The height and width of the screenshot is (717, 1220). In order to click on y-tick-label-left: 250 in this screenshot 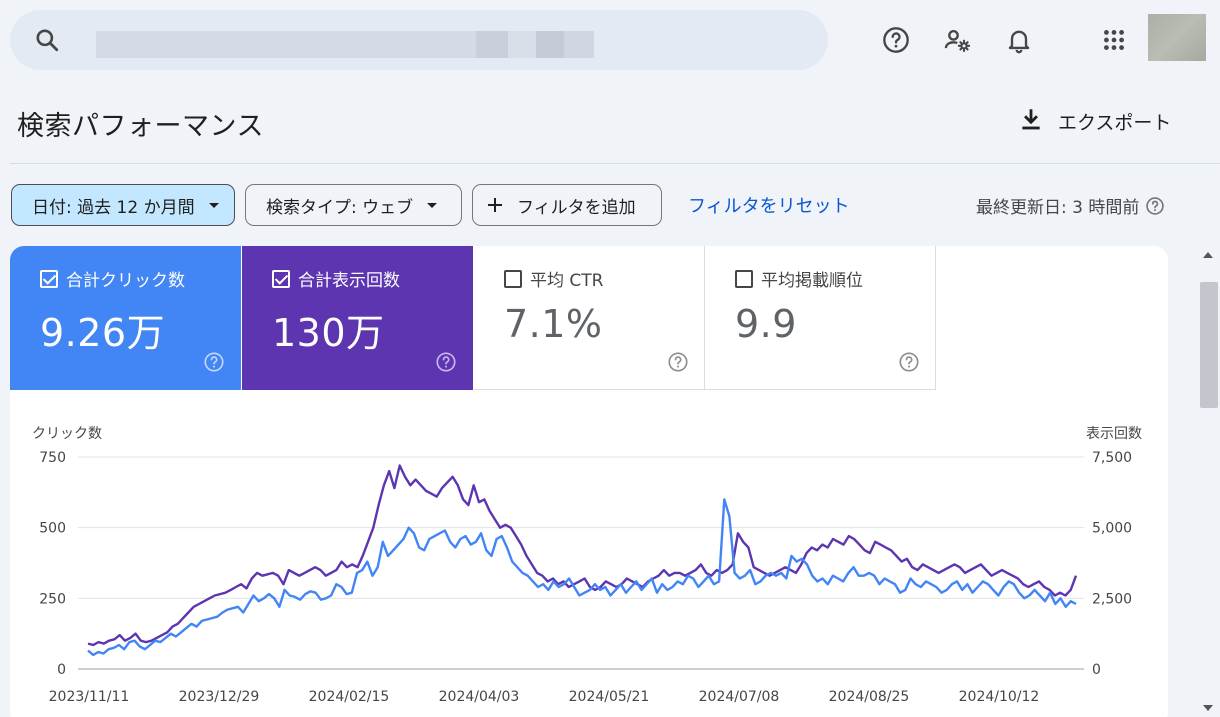, I will do `click(52, 599)`.